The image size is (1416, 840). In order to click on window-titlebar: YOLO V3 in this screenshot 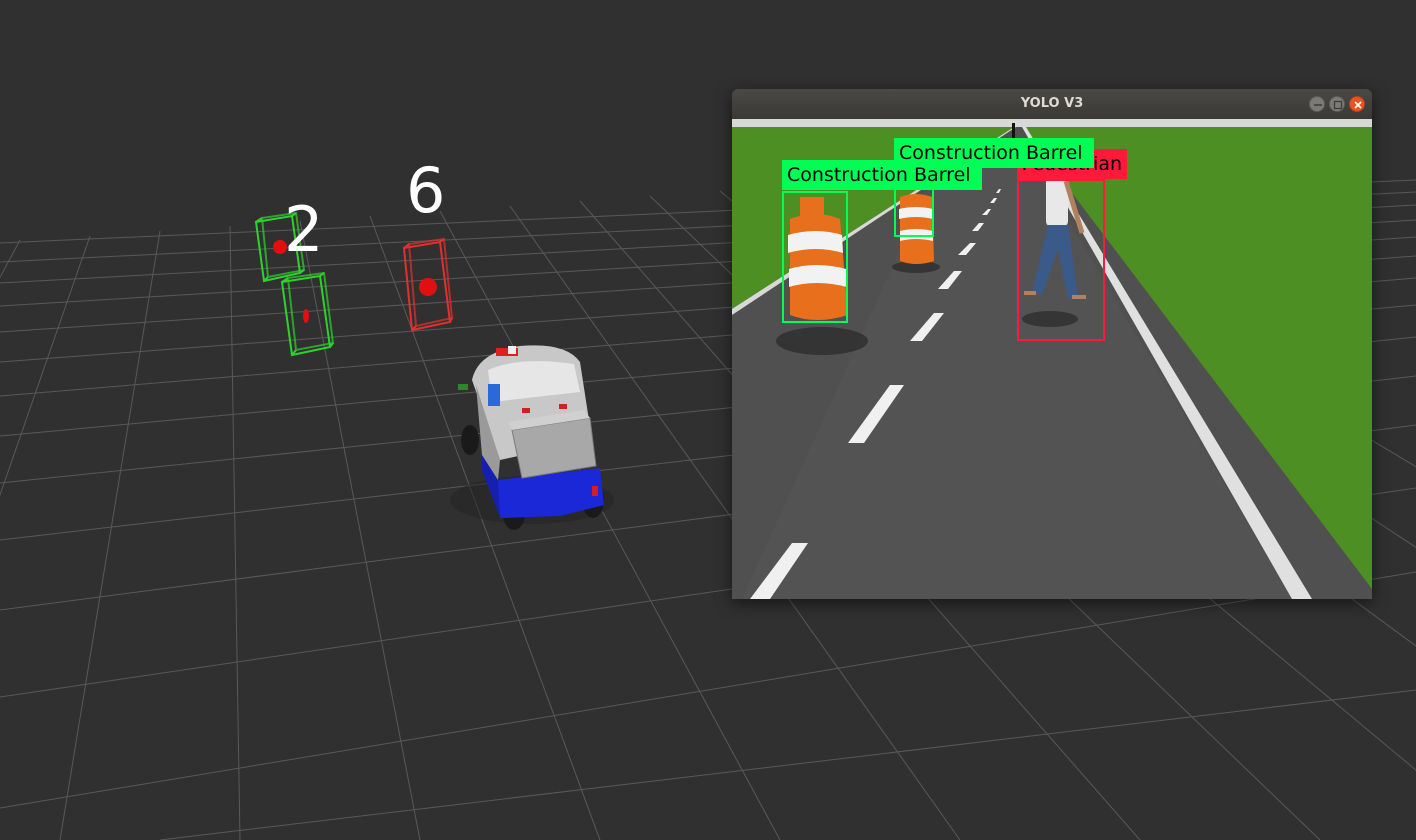, I will do `click(1052, 104)`.